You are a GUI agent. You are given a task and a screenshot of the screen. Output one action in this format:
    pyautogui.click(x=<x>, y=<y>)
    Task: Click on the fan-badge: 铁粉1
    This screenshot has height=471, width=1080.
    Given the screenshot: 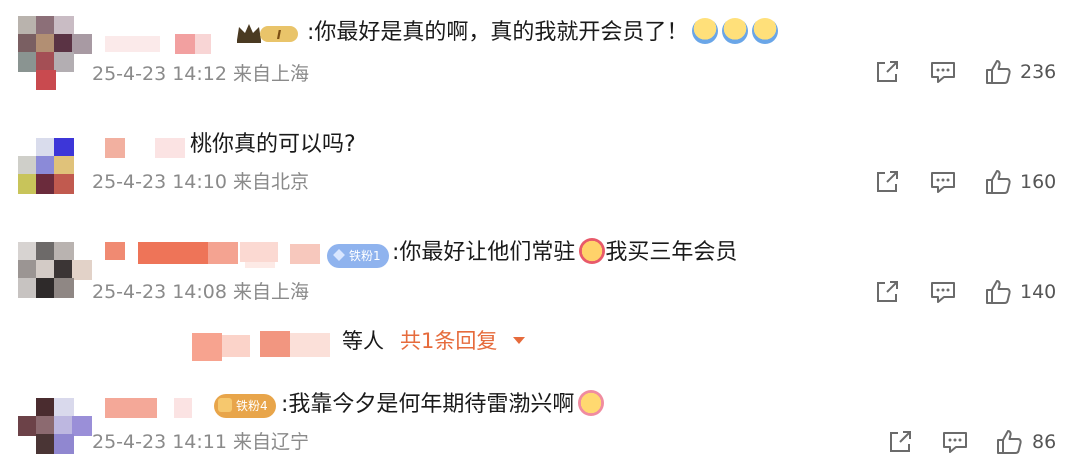 What is the action you would take?
    pyautogui.click(x=358, y=256)
    